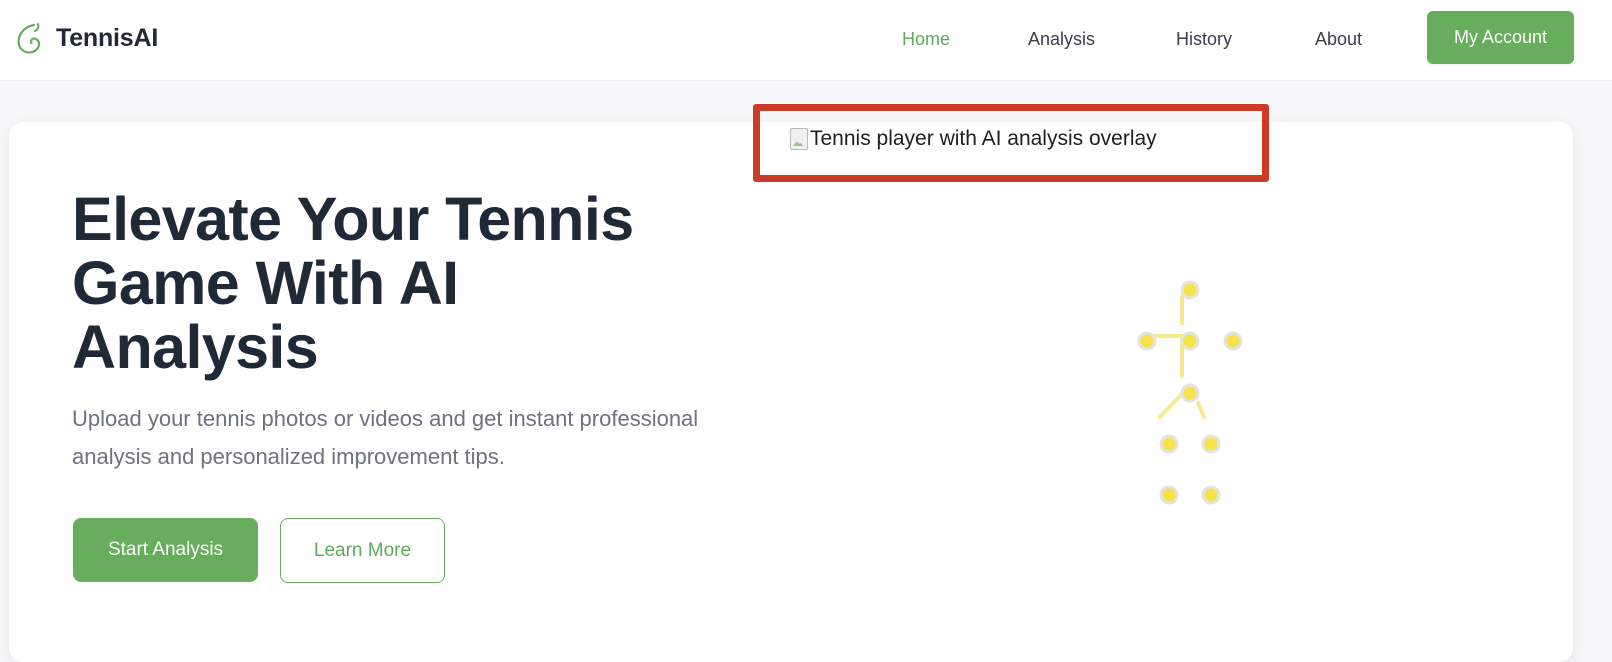 This screenshot has height=662, width=1612. Describe the element at coordinates (1500, 37) in the screenshot. I see `my-account-button: My Account` at that location.